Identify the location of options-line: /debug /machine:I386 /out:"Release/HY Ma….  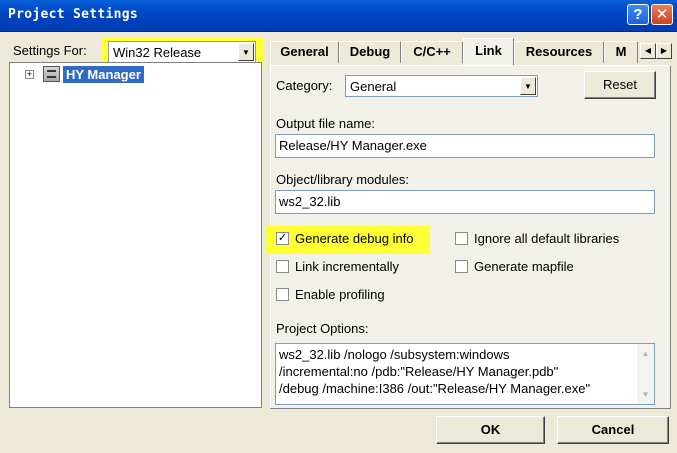
(435, 388).